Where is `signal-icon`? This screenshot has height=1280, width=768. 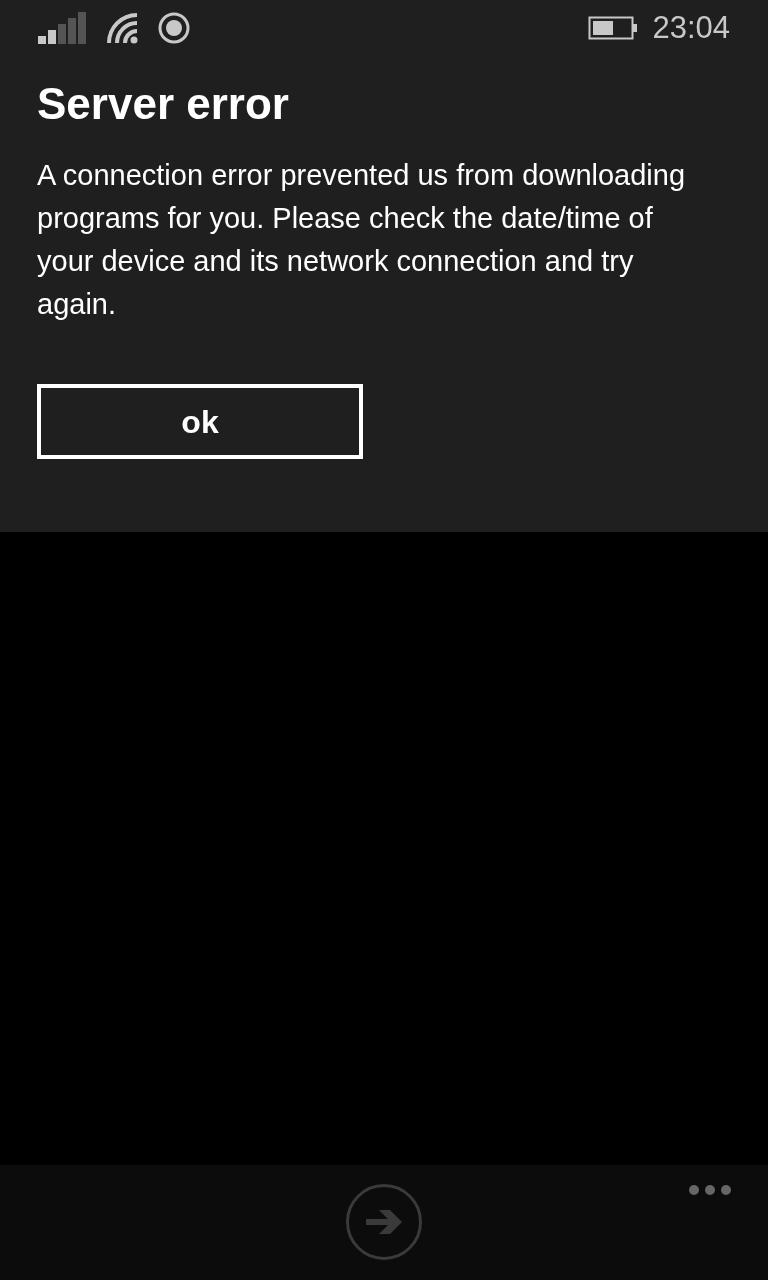
signal-icon is located at coordinates (63, 28).